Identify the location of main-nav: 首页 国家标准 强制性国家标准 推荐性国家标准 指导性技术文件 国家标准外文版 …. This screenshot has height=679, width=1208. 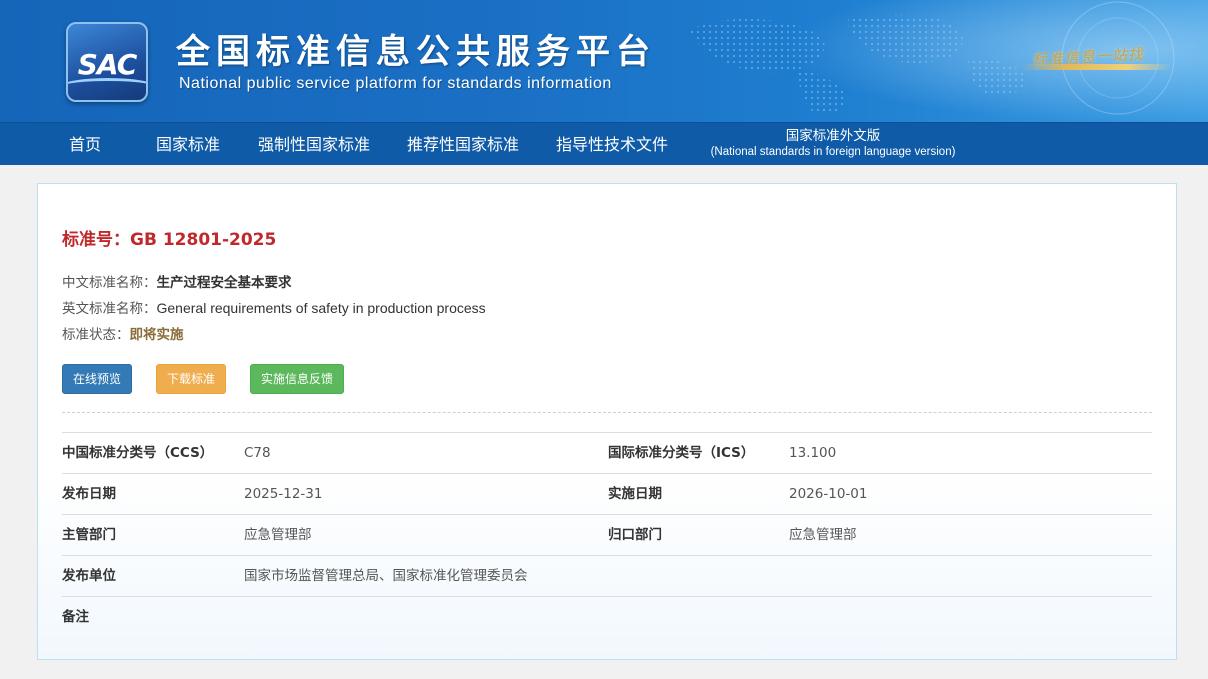
(604, 143).